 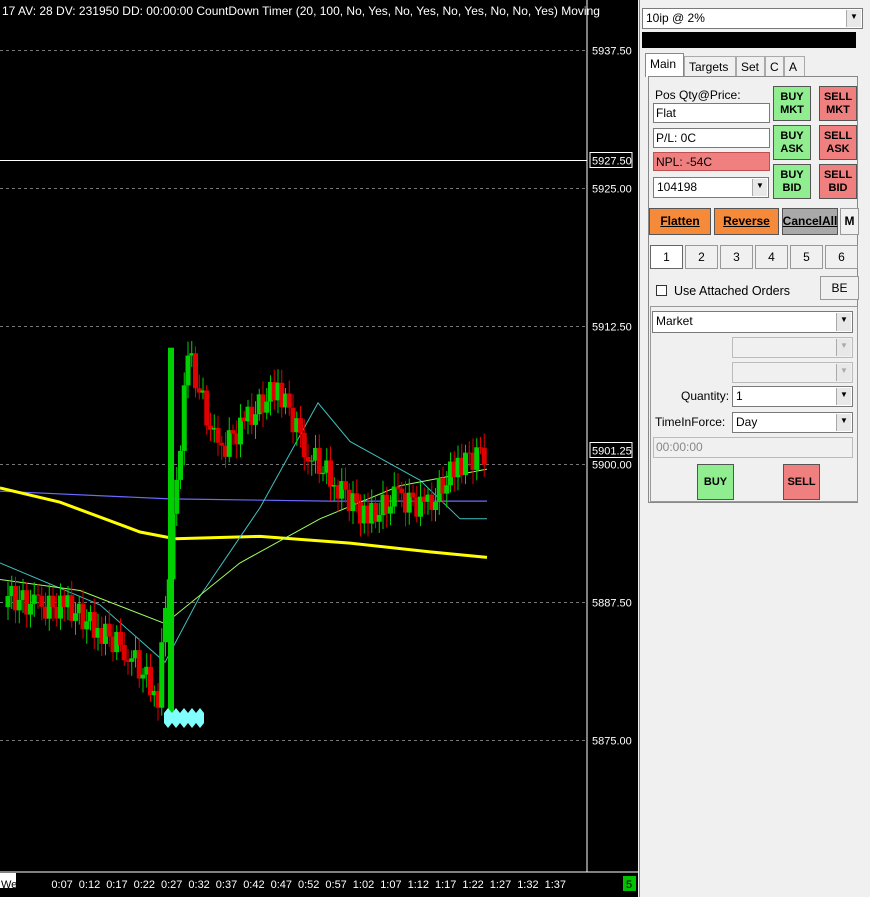 I want to click on buy-market-button: BUY MKT, so click(x=792, y=103).